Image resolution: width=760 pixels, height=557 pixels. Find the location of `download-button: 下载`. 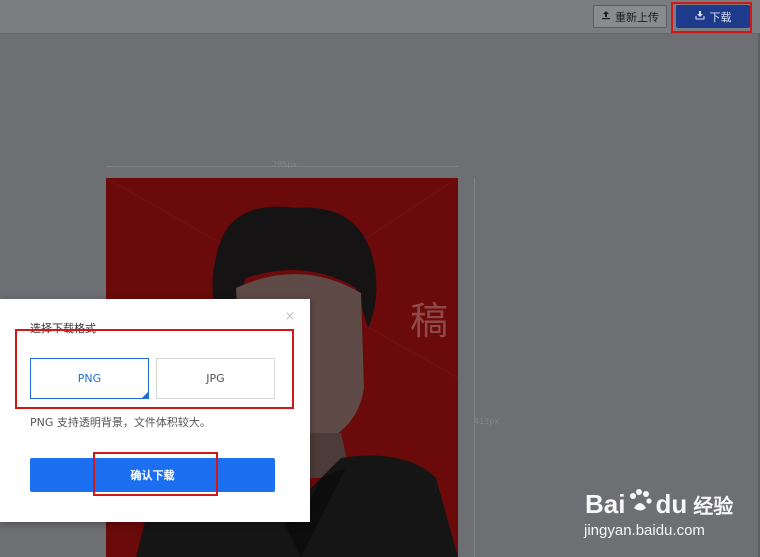

download-button: 下载 is located at coordinates (713, 16).